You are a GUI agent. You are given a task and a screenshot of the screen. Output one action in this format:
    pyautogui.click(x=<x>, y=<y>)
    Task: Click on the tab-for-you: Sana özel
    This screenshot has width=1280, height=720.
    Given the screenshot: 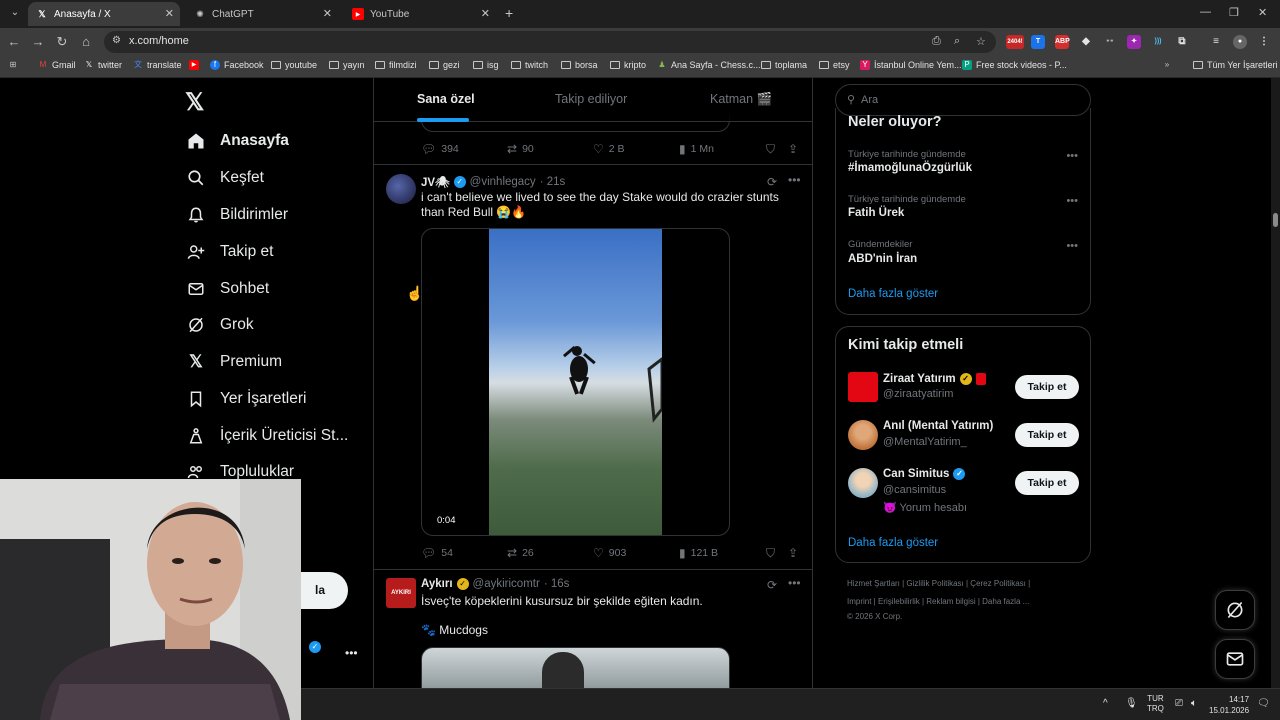 What is the action you would take?
    pyautogui.click(x=446, y=99)
    